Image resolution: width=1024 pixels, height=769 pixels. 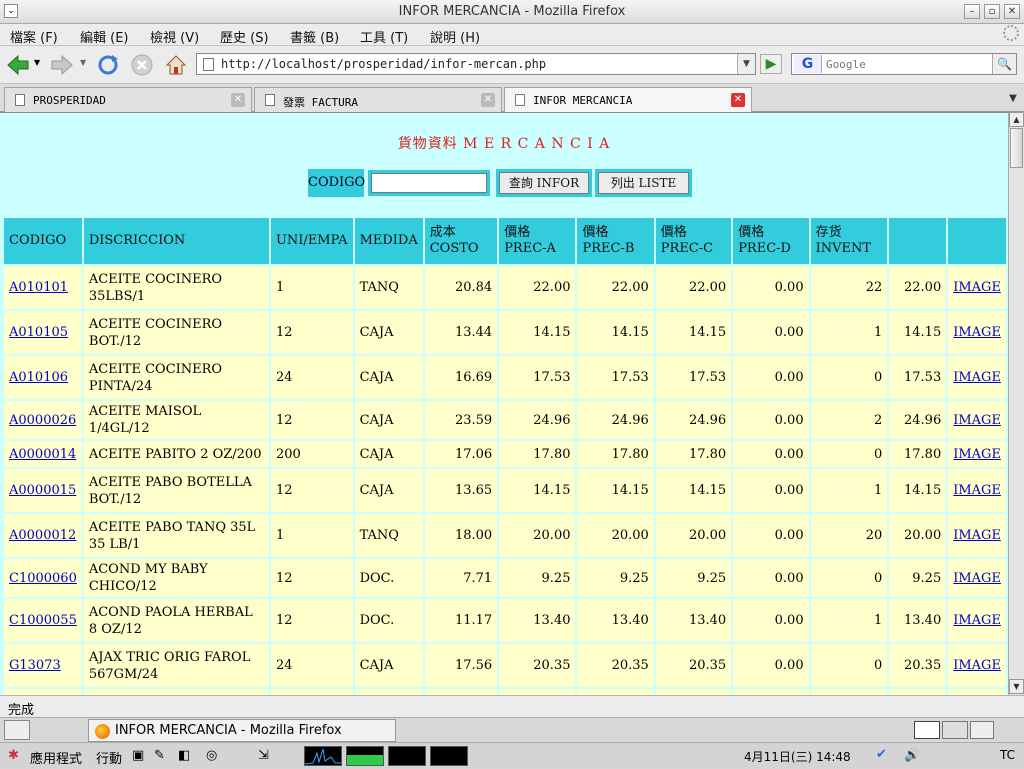 I want to click on search-icon: 🔍, so click(x=1004, y=64).